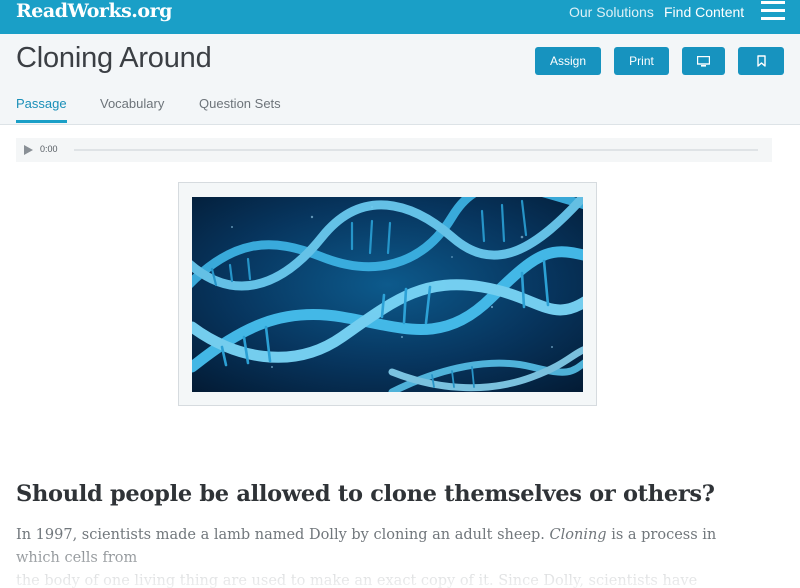  Describe the element at coordinates (94, 11) in the screenshot. I see `readworks-logo: ReadWorks.org` at that location.